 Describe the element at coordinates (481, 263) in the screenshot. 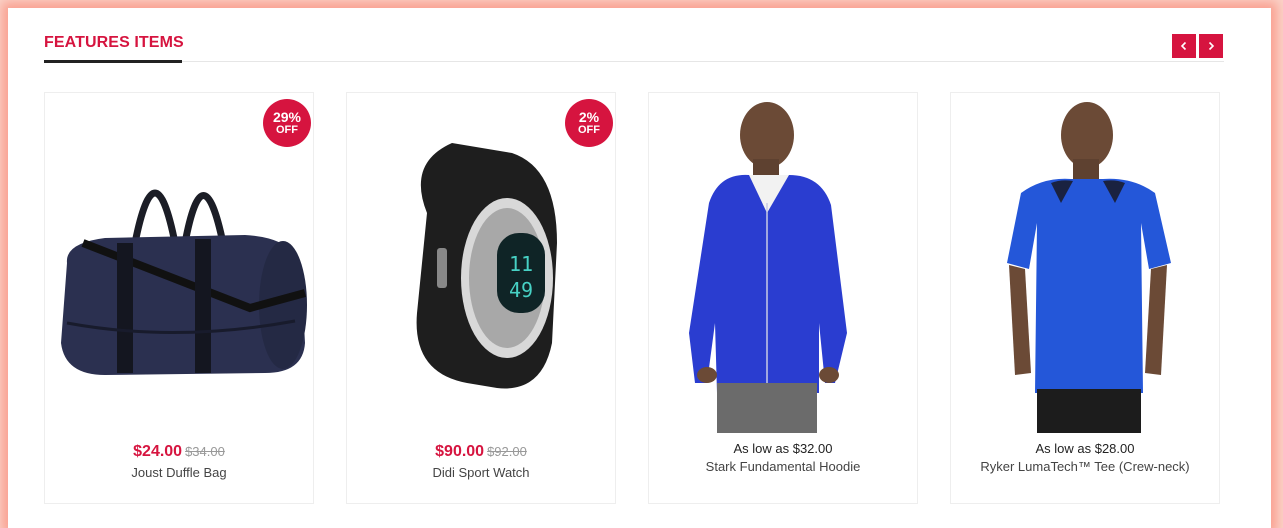

I see `product-image-sport-watch: 11 49` at that location.